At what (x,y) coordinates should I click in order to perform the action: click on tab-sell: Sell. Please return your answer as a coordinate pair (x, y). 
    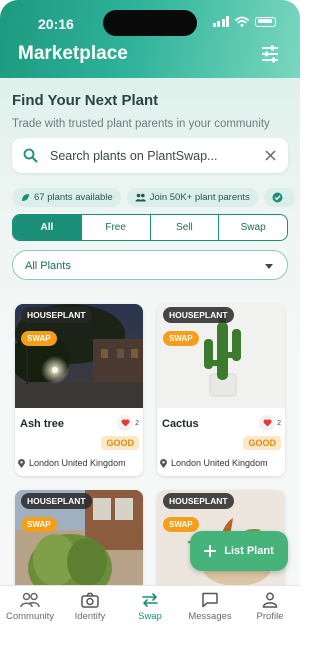
    Looking at the image, I should click on (185, 227).